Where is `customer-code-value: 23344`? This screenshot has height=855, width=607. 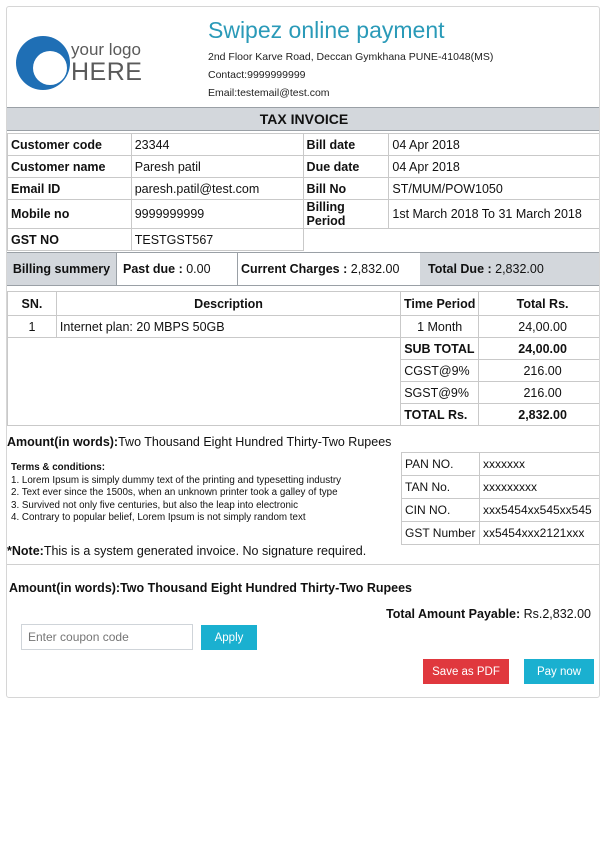
customer-code-value: 23344 is located at coordinates (217, 144).